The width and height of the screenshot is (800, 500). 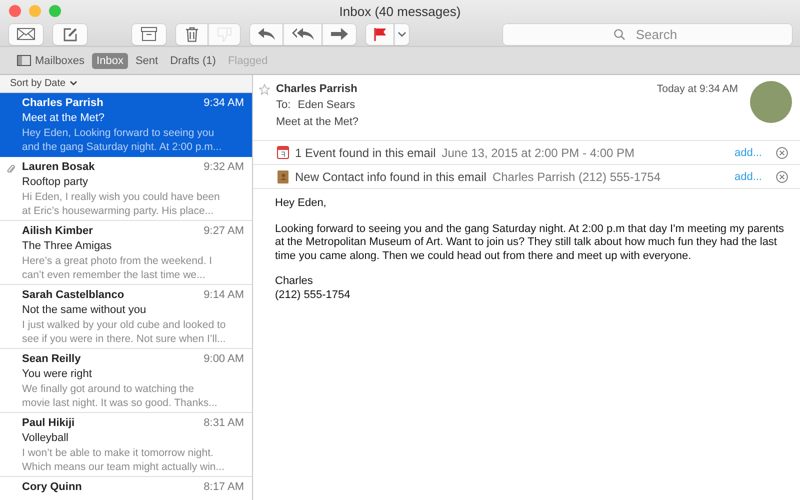 What do you see at coordinates (327, 105) in the screenshot?
I see `recipient-name: Eden Sears` at bounding box center [327, 105].